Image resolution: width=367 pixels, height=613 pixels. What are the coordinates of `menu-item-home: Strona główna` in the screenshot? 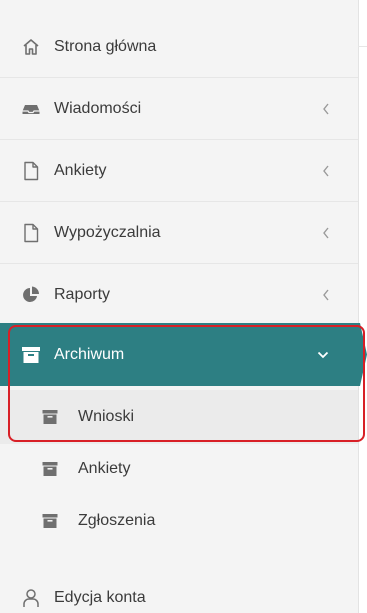 It's located at (179, 47).